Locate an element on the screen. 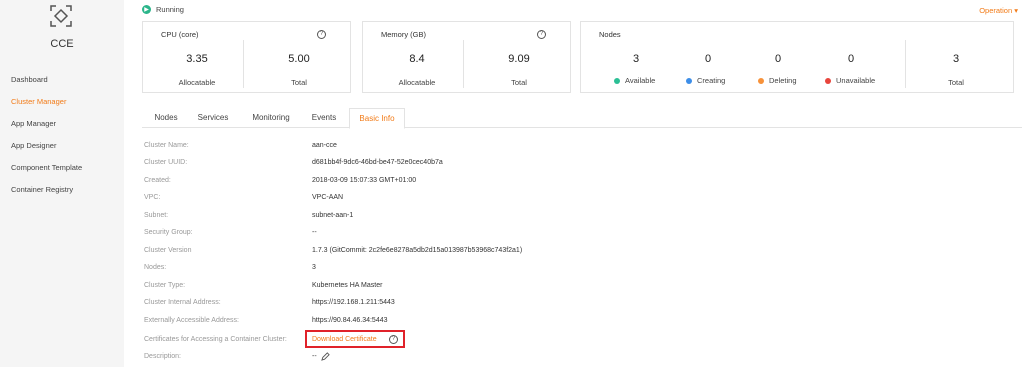 The height and width of the screenshot is (367, 1024). memory-allocatable: 8.4 is located at coordinates (417, 59).